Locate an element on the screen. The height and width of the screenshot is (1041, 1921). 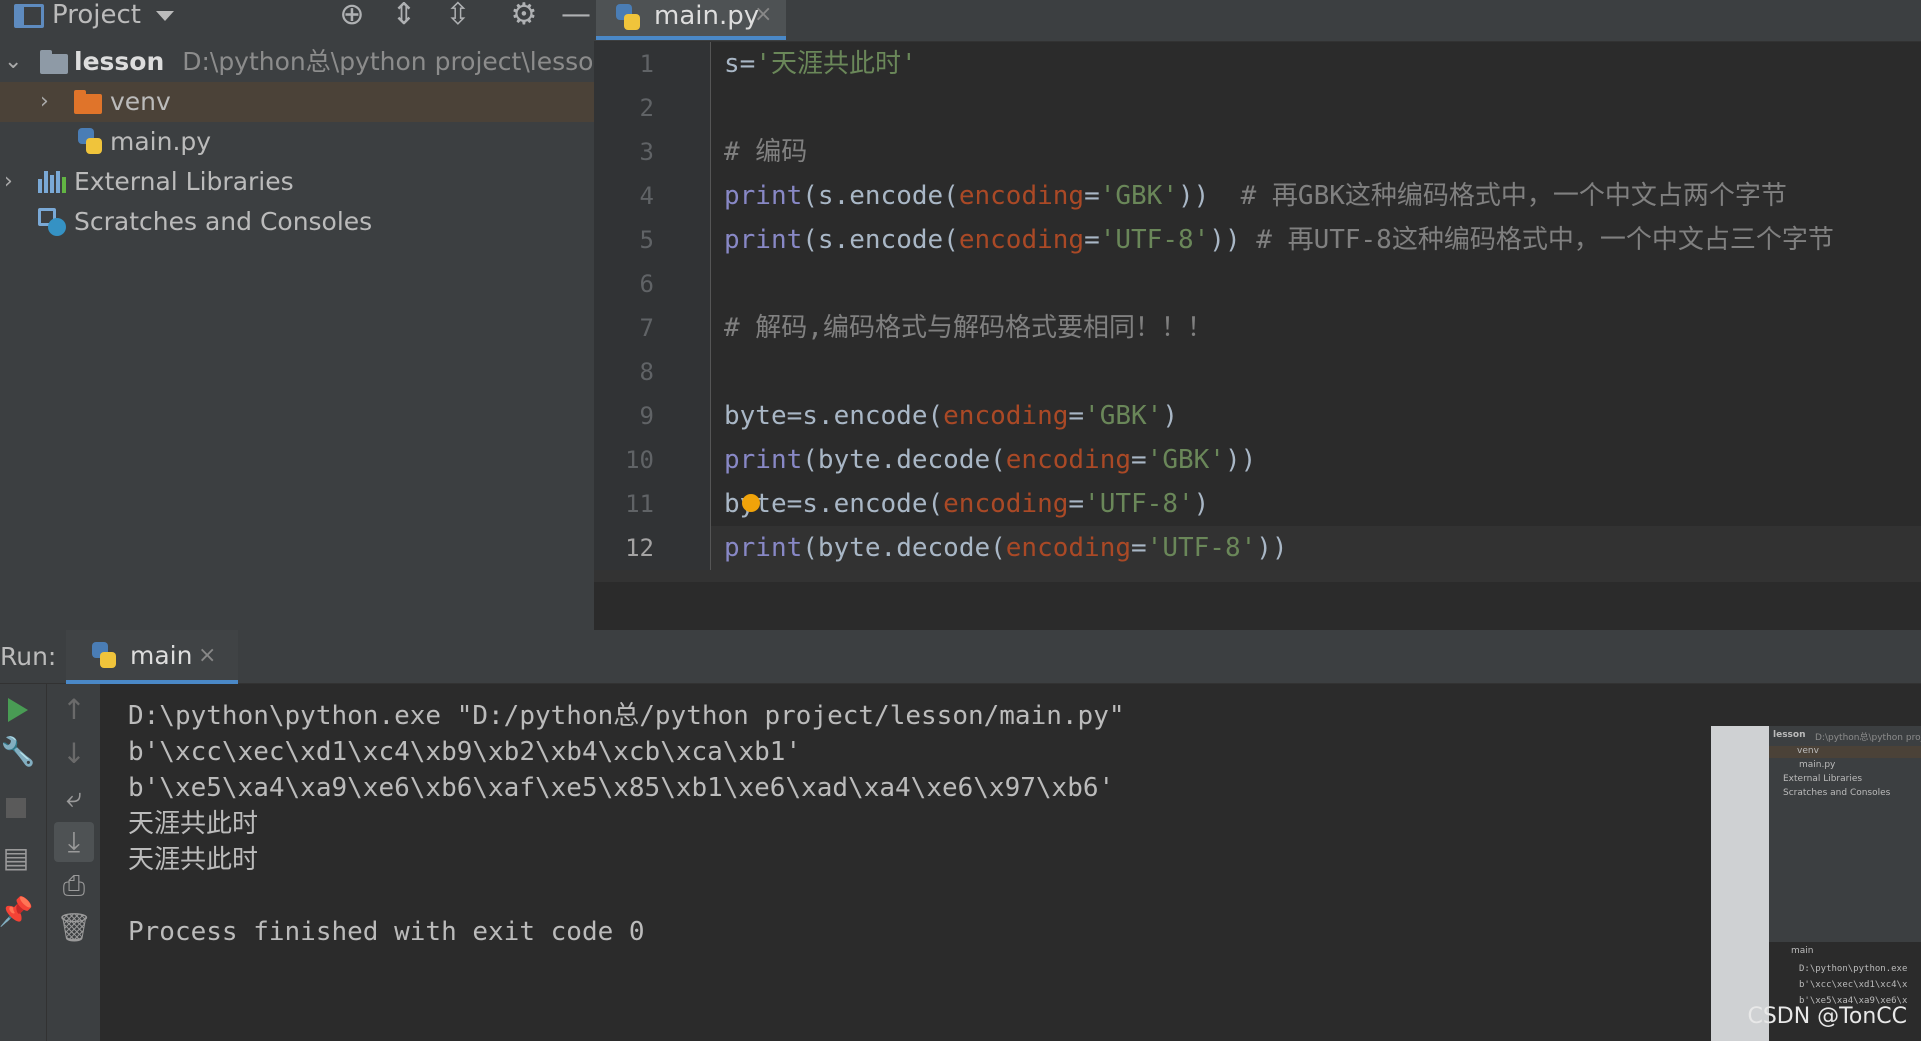
thumbnail-tree-item: venv is located at coordinates (1808, 751).